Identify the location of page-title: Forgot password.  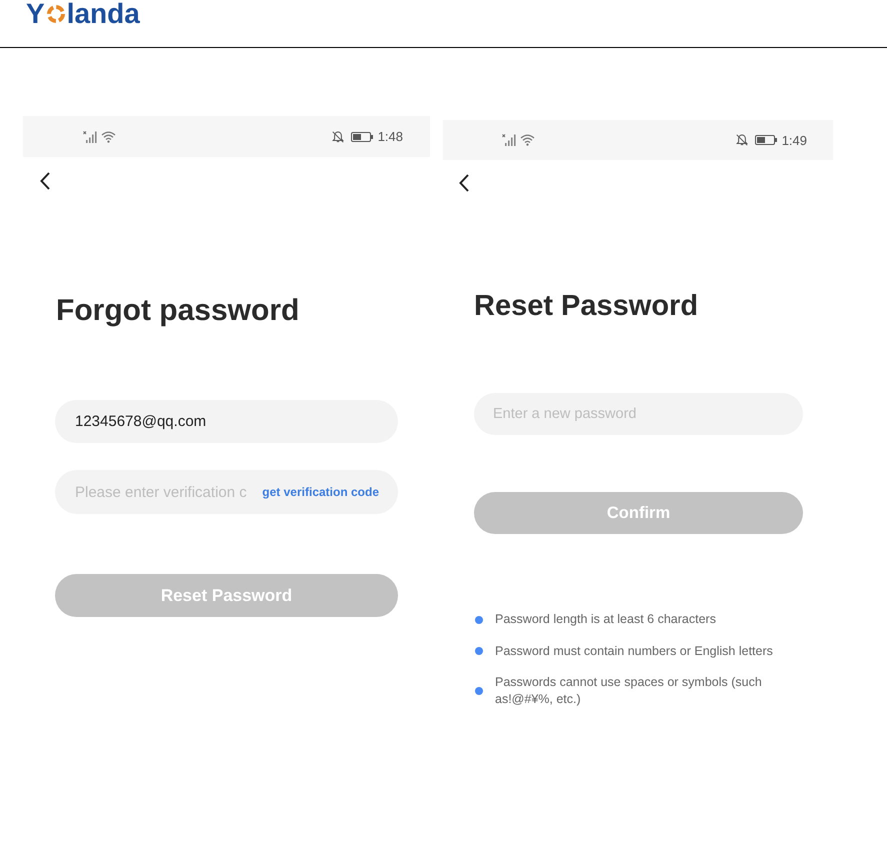
(178, 311).